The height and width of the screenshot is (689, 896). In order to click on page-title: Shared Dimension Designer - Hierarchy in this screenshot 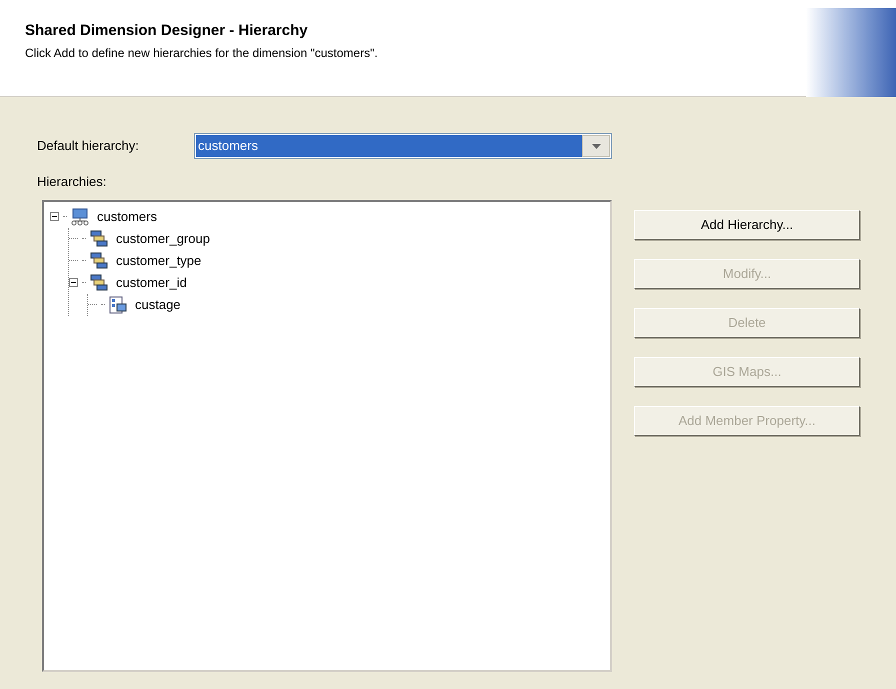, I will do `click(167, 31)`.